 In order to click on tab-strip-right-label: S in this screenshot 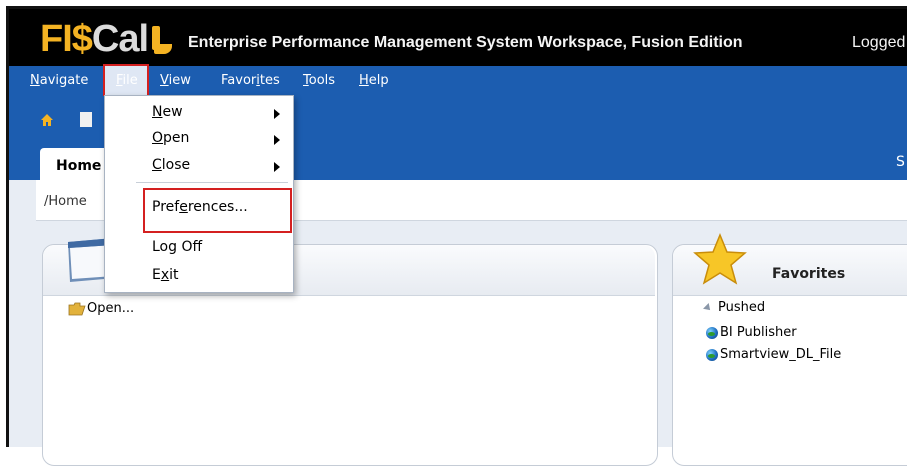, I will do `click(900, 162)`.